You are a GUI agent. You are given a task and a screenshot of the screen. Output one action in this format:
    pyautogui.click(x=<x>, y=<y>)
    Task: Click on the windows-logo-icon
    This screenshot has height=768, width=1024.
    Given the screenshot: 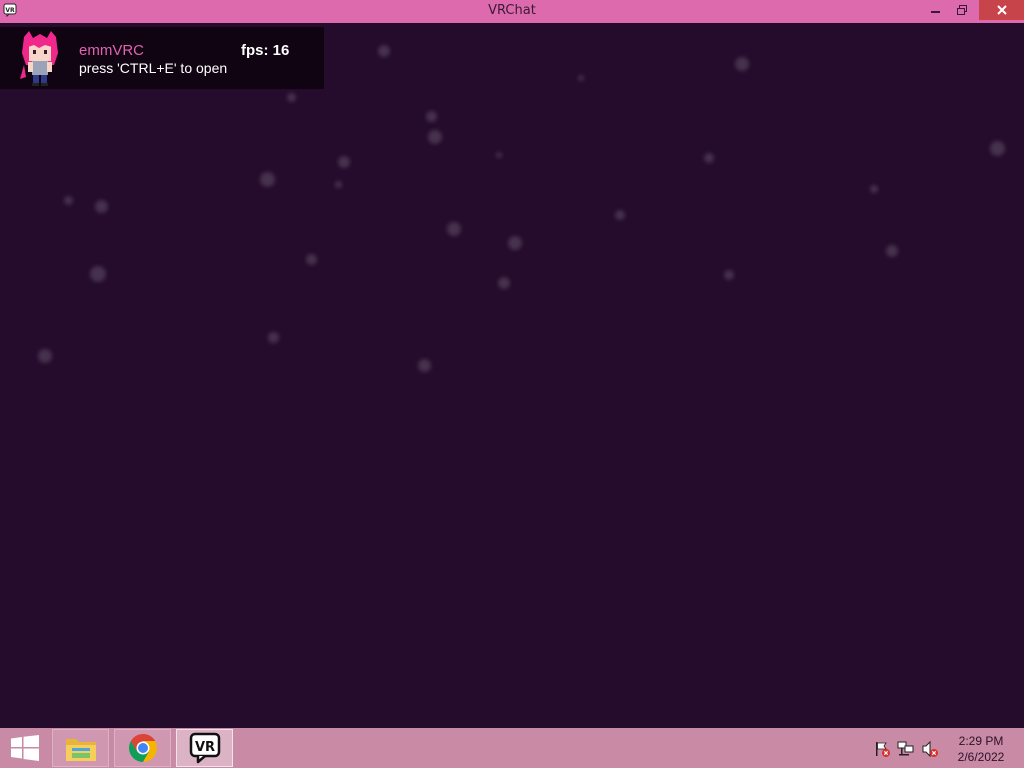 What is the action you would take?
    pyautogui.click(x=25, y=748)
    